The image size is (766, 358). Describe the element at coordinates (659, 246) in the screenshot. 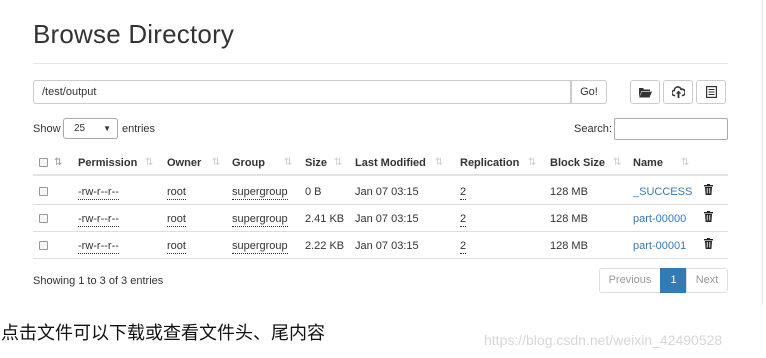

I see `file-name-link: part-00001` at that location.